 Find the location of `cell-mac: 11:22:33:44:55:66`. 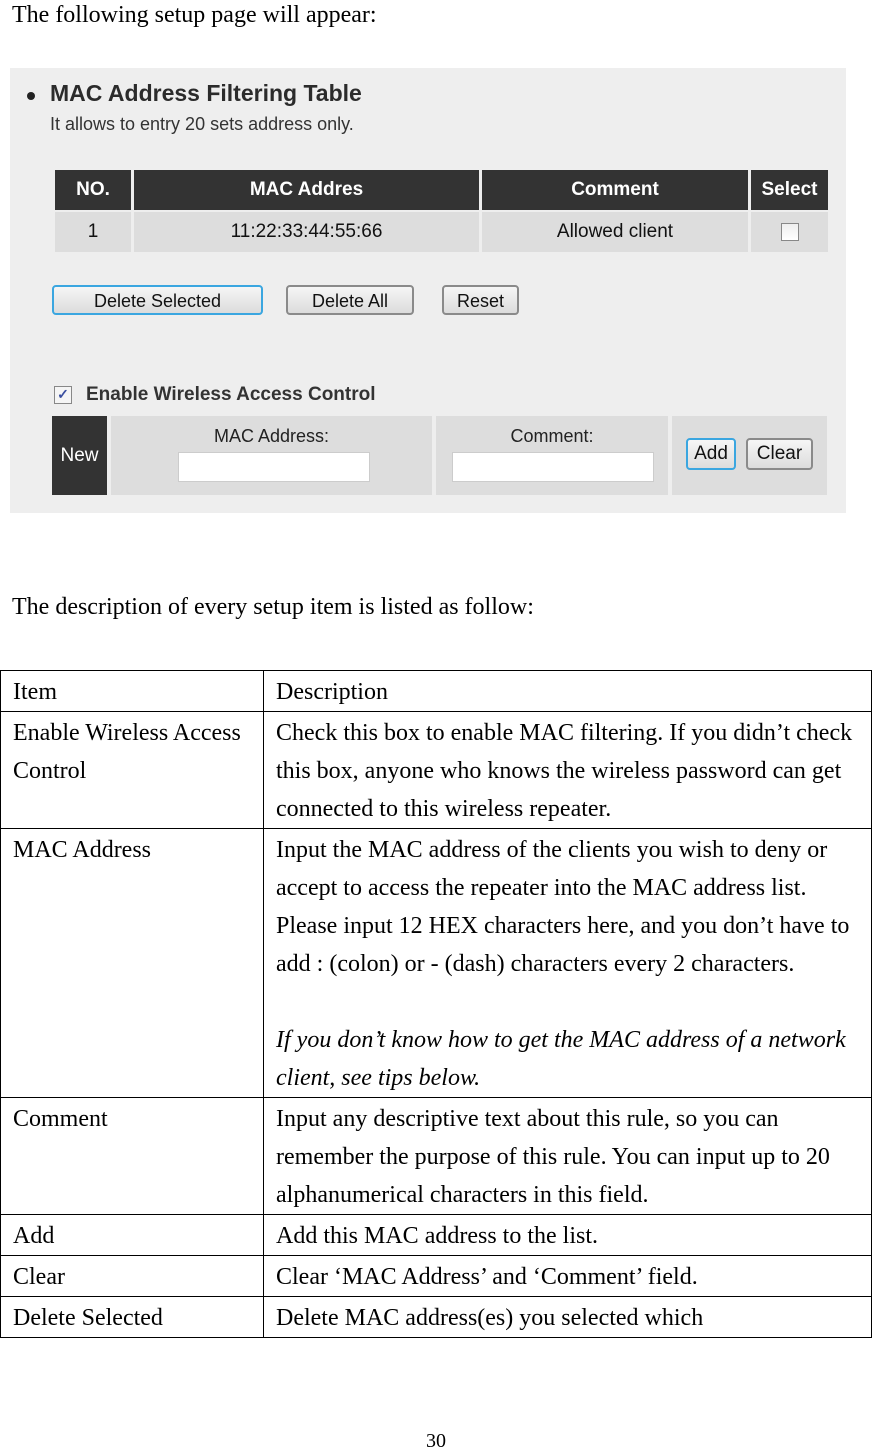

cell-mac: 11:22:33:44:55:66 is located at coordinates (306, 231).